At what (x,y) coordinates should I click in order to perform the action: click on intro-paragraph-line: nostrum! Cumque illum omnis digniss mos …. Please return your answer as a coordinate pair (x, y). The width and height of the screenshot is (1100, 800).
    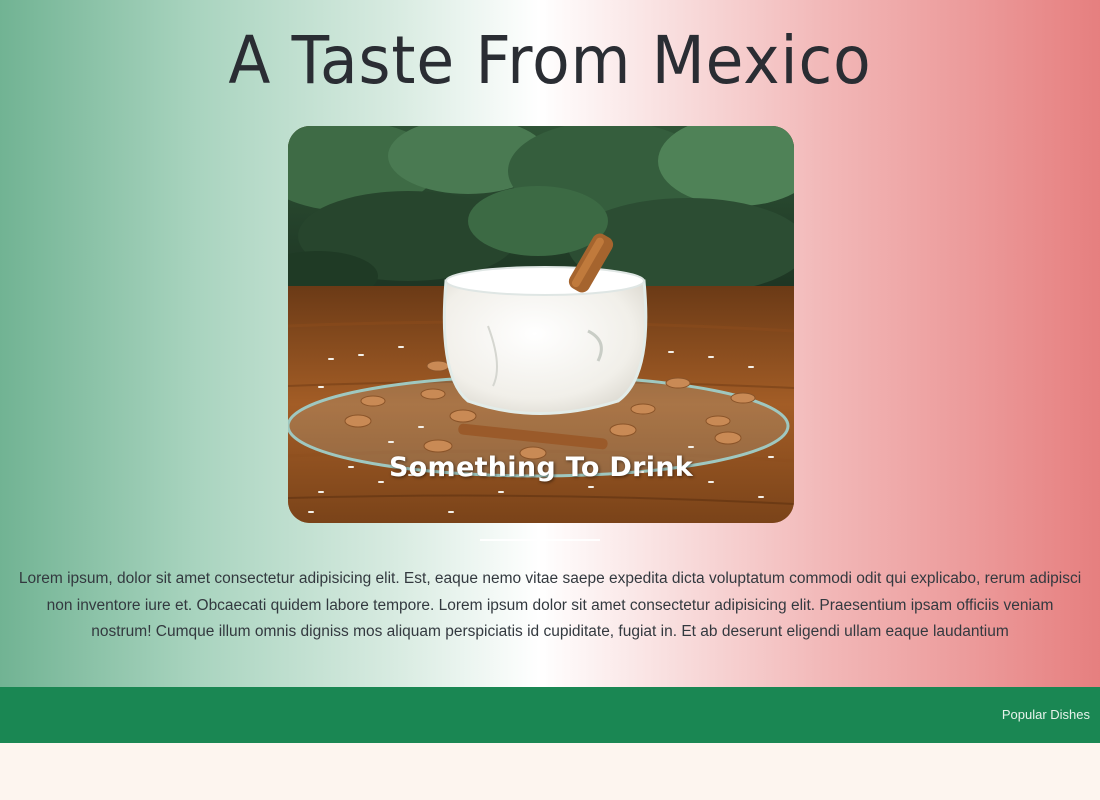
    Looking at the image, I should click on (550, 631).